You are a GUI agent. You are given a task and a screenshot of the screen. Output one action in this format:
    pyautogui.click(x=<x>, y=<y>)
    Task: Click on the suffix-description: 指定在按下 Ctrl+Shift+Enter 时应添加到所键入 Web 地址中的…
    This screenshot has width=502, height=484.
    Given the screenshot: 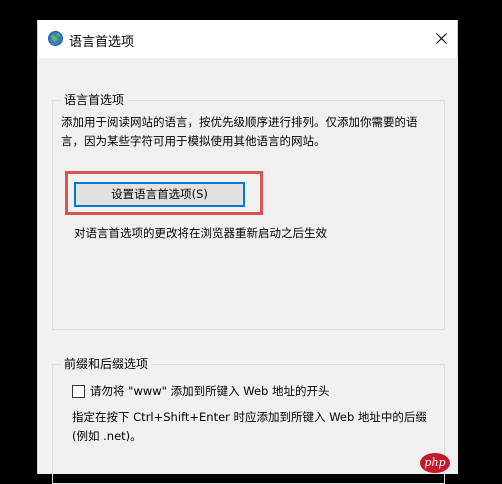 What is the action you would take?
    pyautogui.click(x=249, y=426)
    